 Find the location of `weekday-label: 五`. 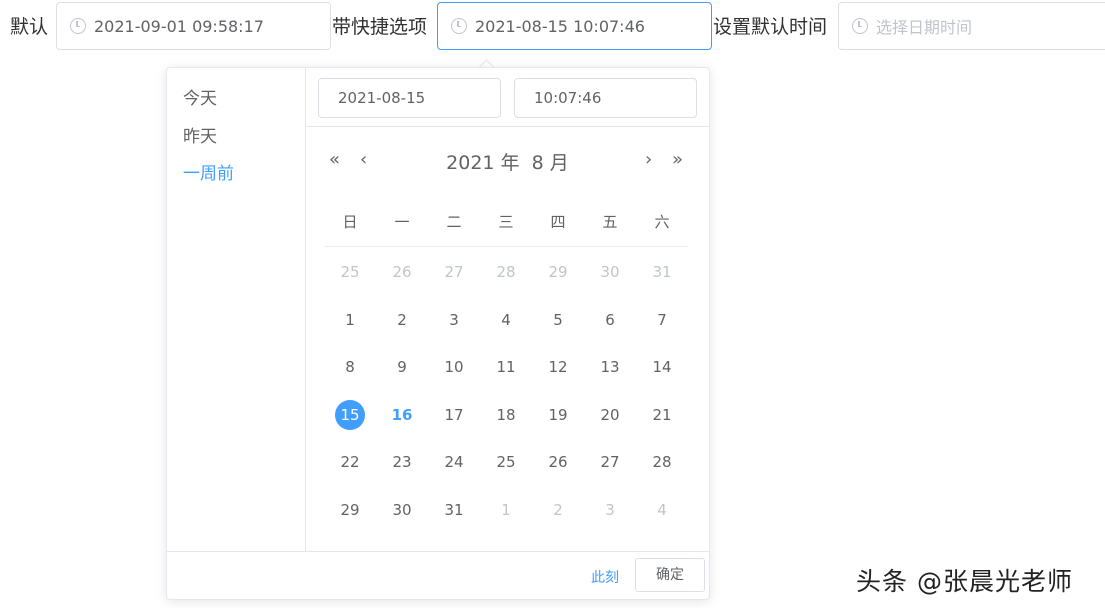

weekday-label: 五 is located at coordinates (610, 222).